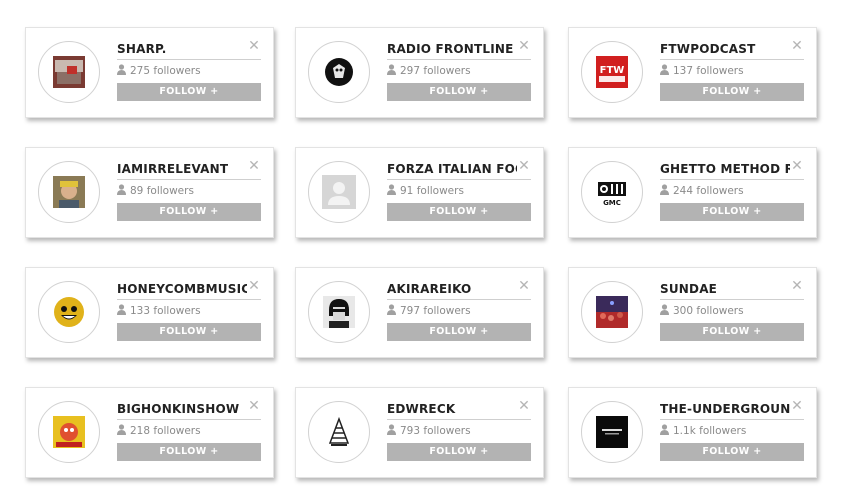 The width and height of the screenshot is (843, 504). I want to click on profile-card: EDWRECK ✕ 793 followers FOLLOW +, so click(419, 432).